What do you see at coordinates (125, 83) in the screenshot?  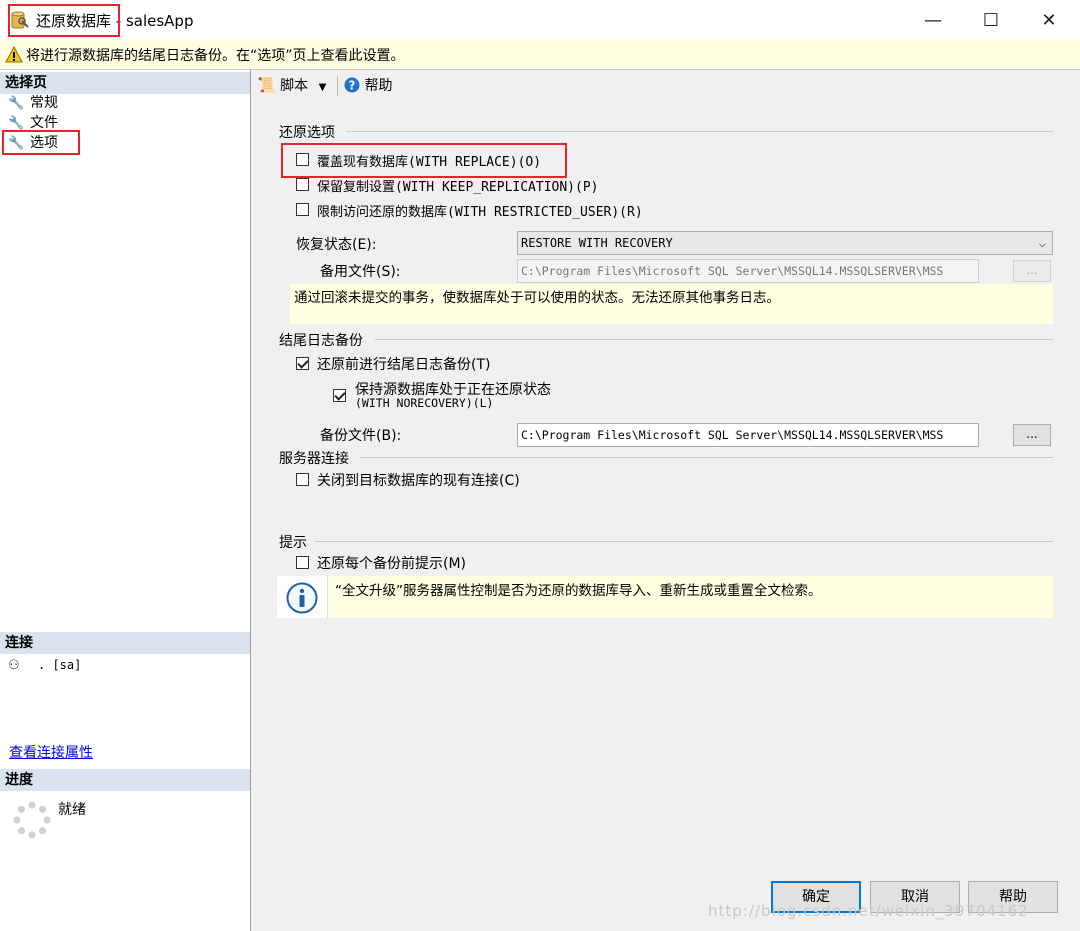 I see `select-page-header: 选择页` at bounding box center [125, 83].